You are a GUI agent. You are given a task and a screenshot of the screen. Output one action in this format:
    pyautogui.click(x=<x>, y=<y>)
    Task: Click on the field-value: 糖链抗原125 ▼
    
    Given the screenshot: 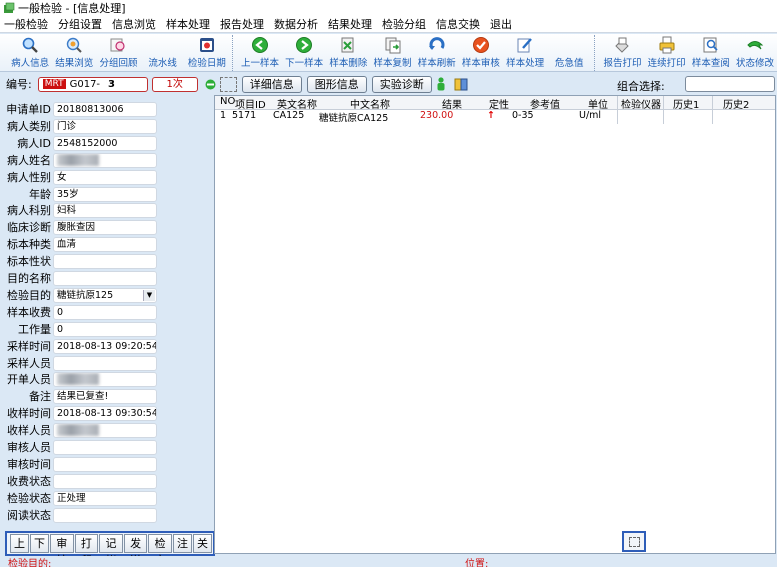 What is the action you would take?
    pyautogui.click(x=105, y=295)
    